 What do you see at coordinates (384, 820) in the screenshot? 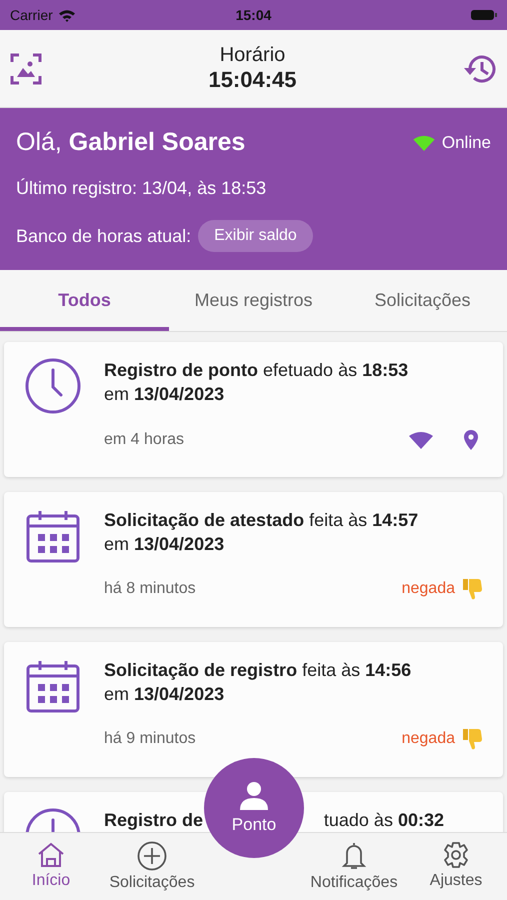
I see `card-title: tuado às 00:32` at bounding box center [384, 820].